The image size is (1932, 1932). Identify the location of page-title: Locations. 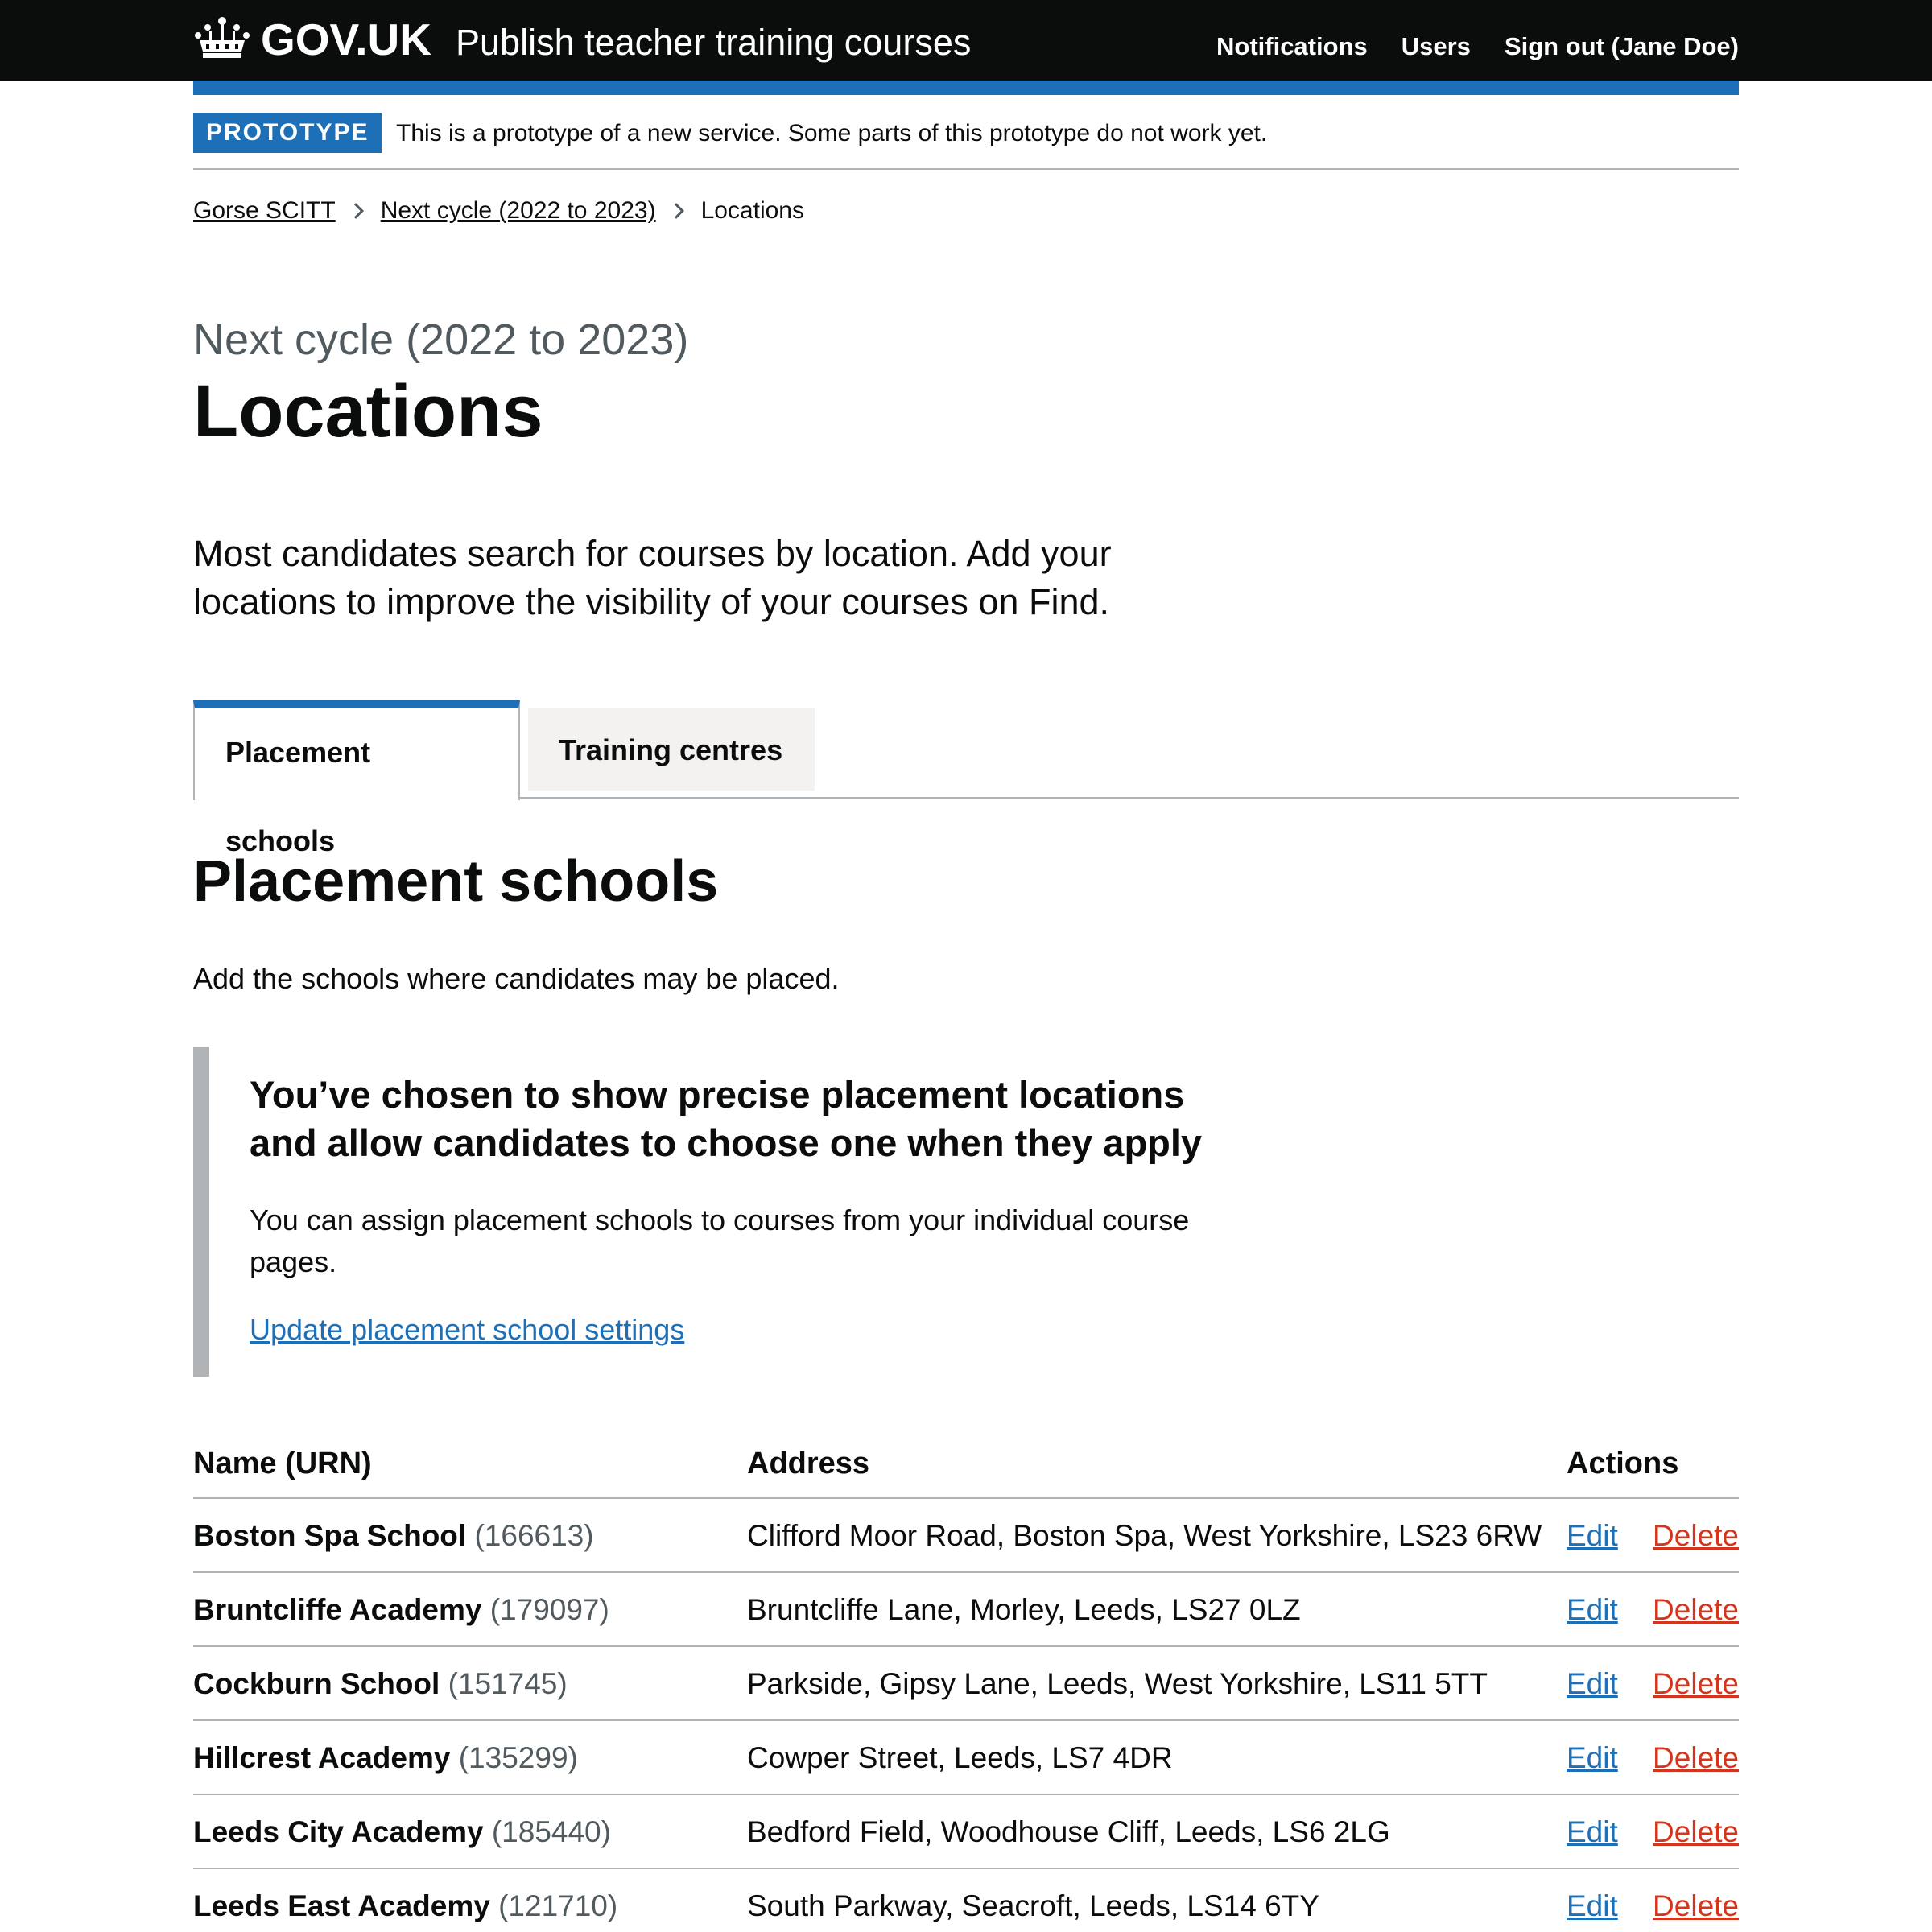
(368, 411).